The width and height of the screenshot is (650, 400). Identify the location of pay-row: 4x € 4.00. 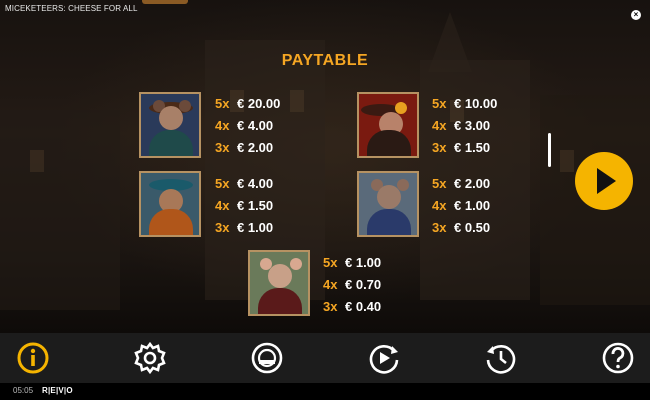
(244, 127).